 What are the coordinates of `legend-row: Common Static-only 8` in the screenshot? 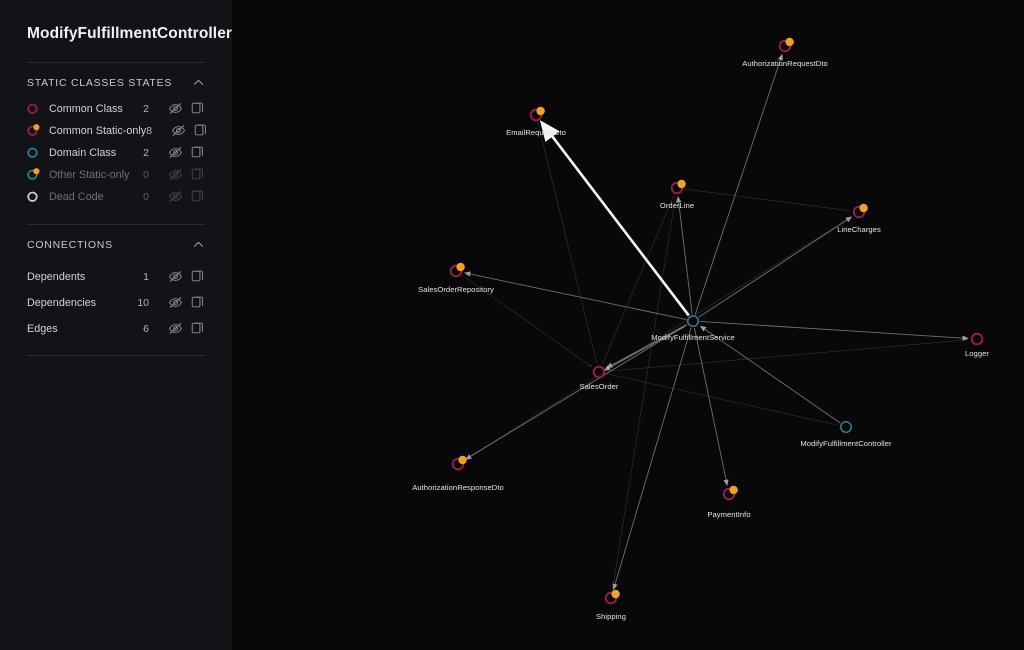 It's located at (116, 130).